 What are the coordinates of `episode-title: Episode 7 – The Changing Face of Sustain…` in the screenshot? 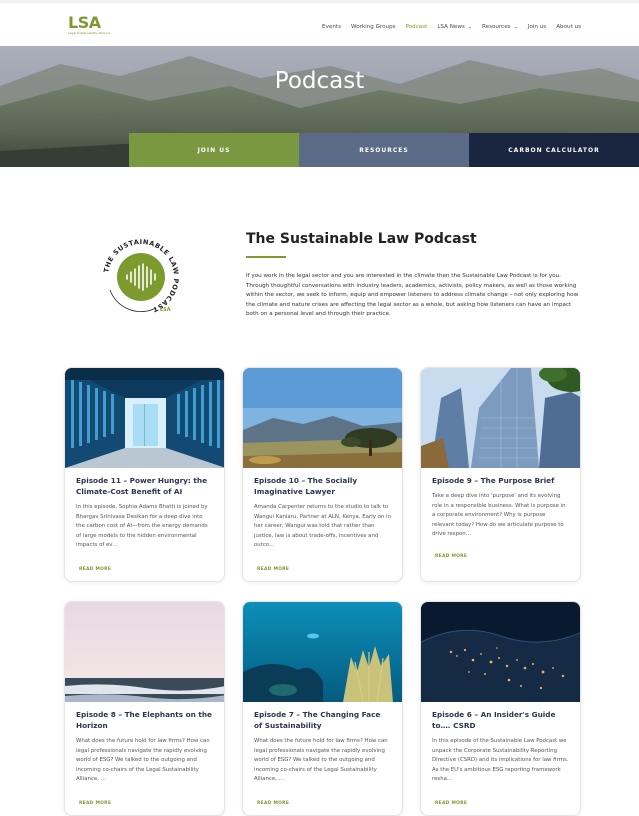 It's located at (322, 720).